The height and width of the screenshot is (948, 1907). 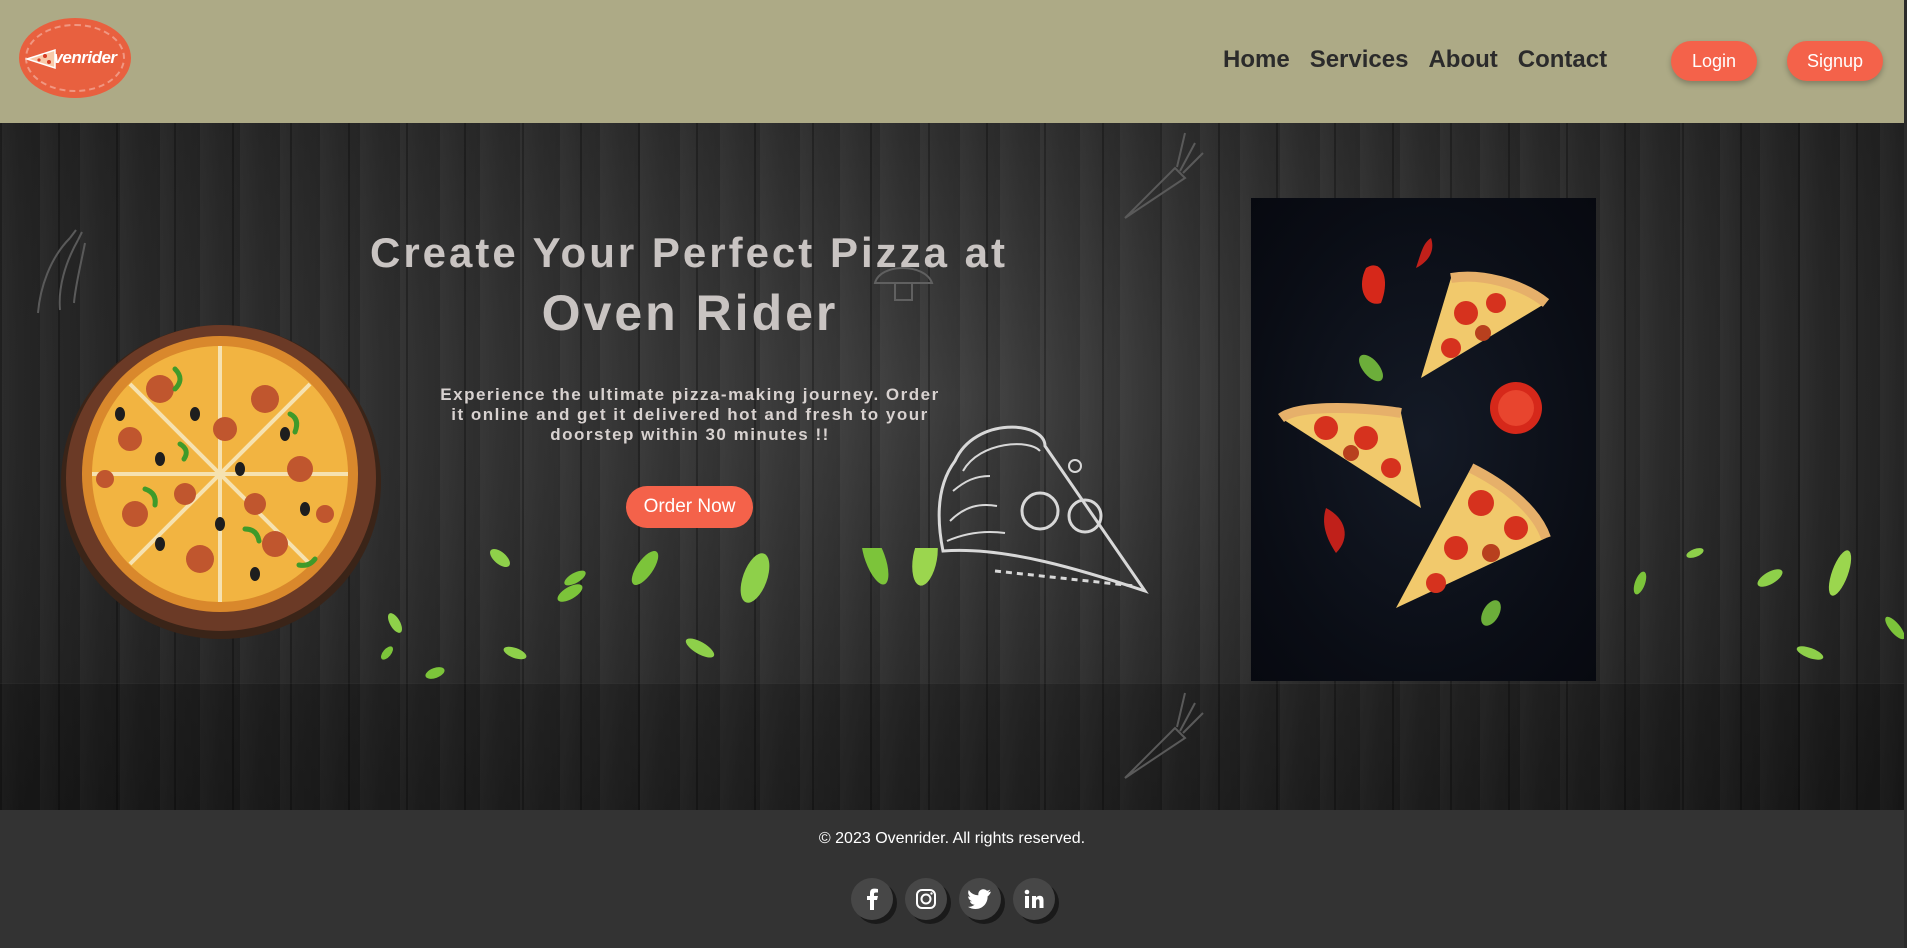 I want to click on login-button: Login, so click(x=1714, y=61).